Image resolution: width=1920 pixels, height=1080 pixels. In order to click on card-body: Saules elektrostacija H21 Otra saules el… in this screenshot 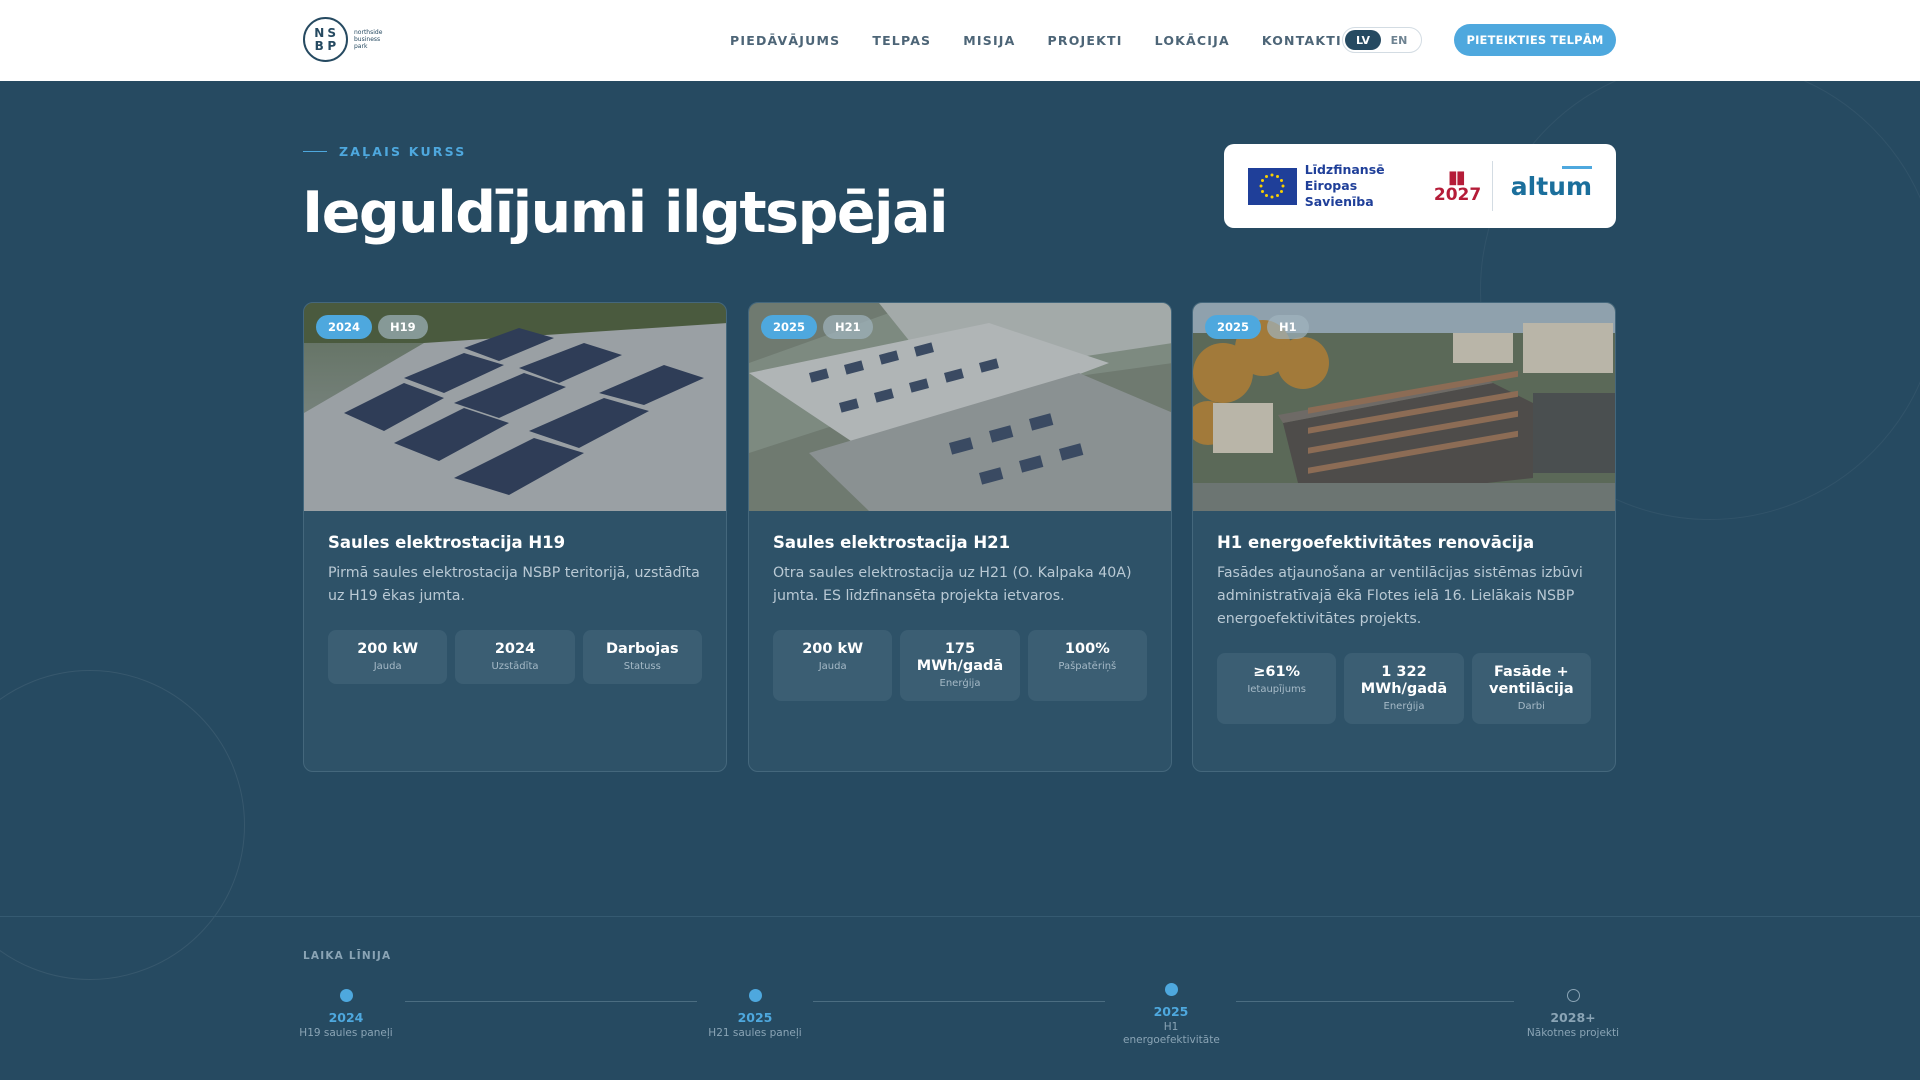, I will do `click(960, 617)`.